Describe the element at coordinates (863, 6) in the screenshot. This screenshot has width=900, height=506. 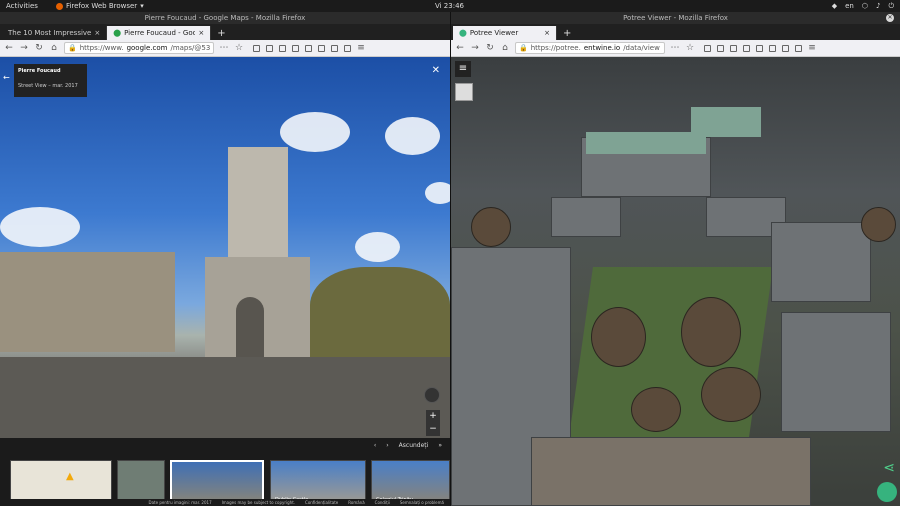
I see `system-tray: ◆ en ⬡ ♪ ⏻` at that location.